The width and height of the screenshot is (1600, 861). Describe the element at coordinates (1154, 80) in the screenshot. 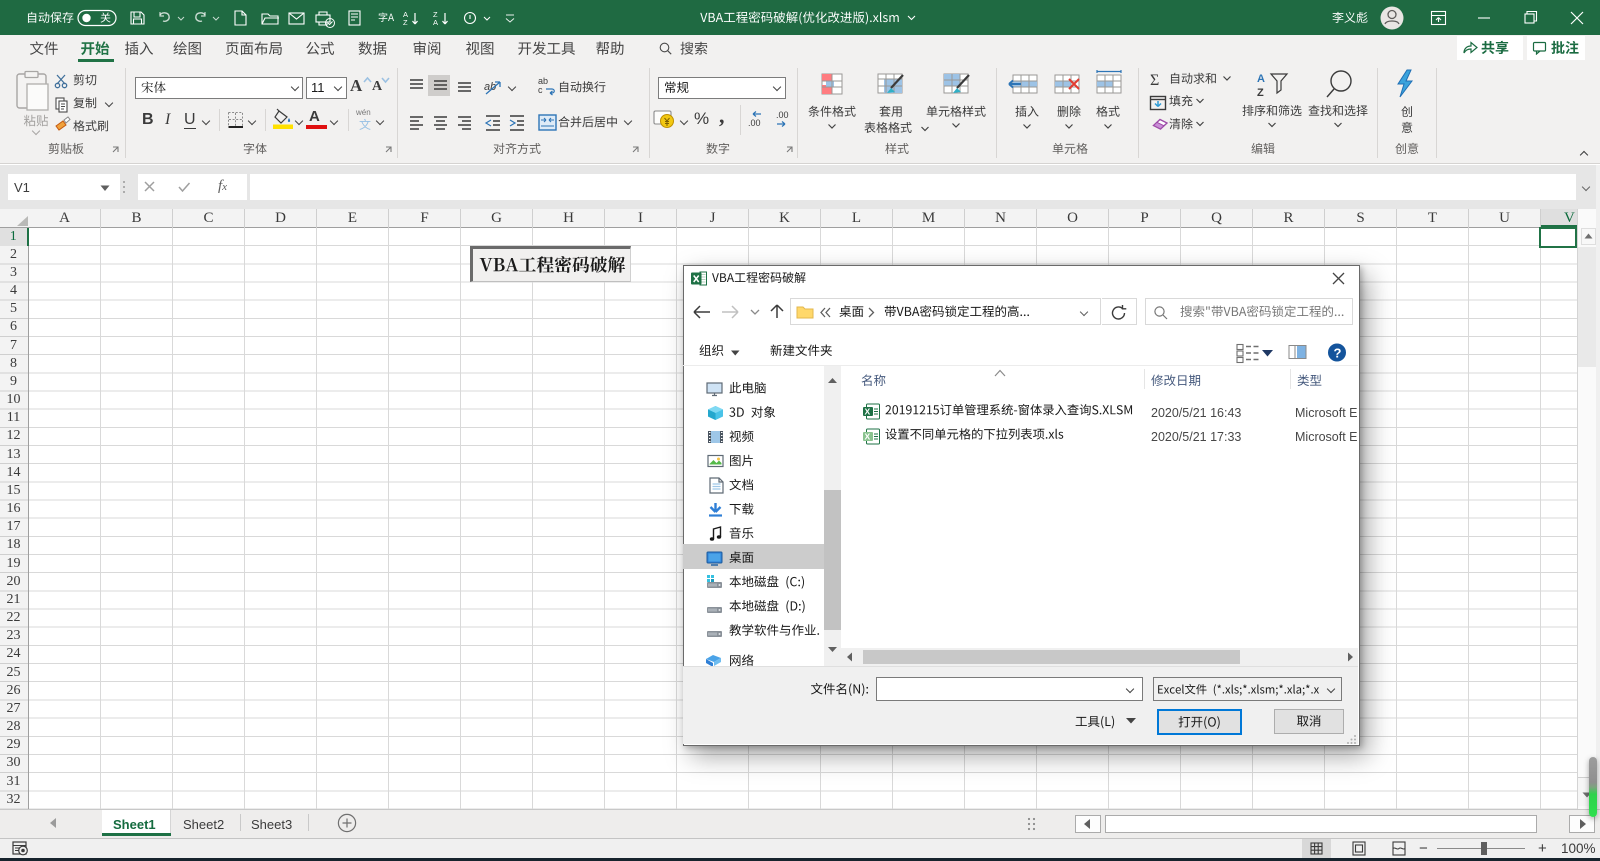

I see `svg-text: Σ` at that location.